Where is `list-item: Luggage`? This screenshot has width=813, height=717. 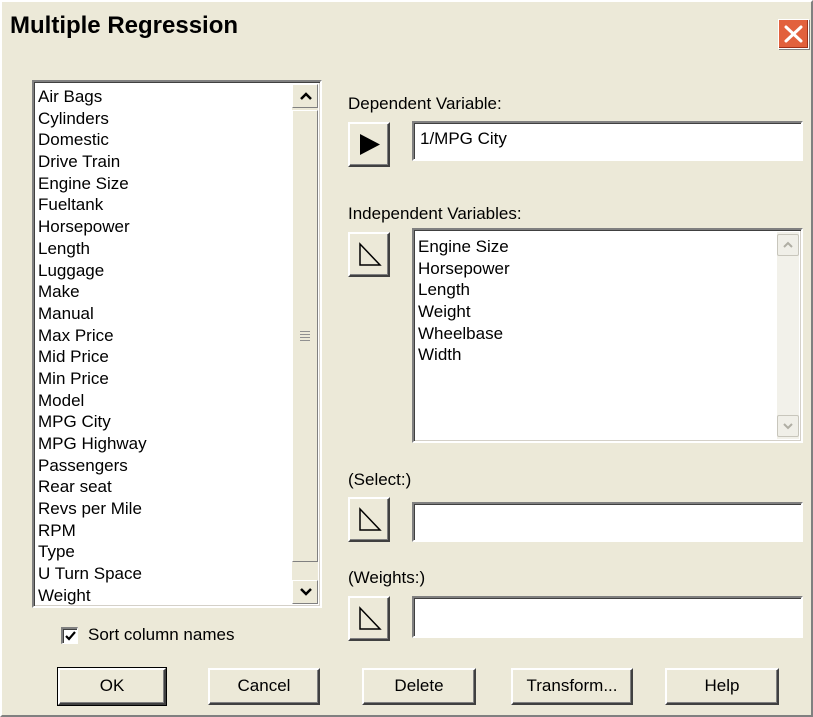 list-item: Luggage is located at coordinates (167, 271).